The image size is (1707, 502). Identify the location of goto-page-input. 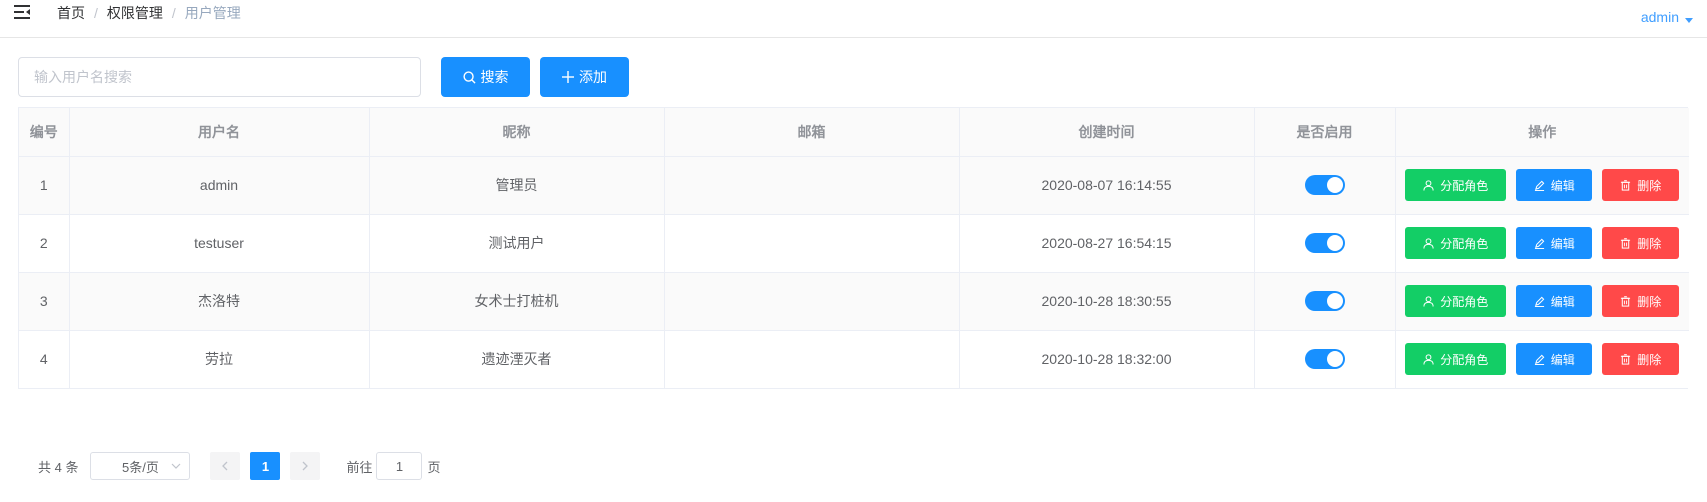
(399, 466).